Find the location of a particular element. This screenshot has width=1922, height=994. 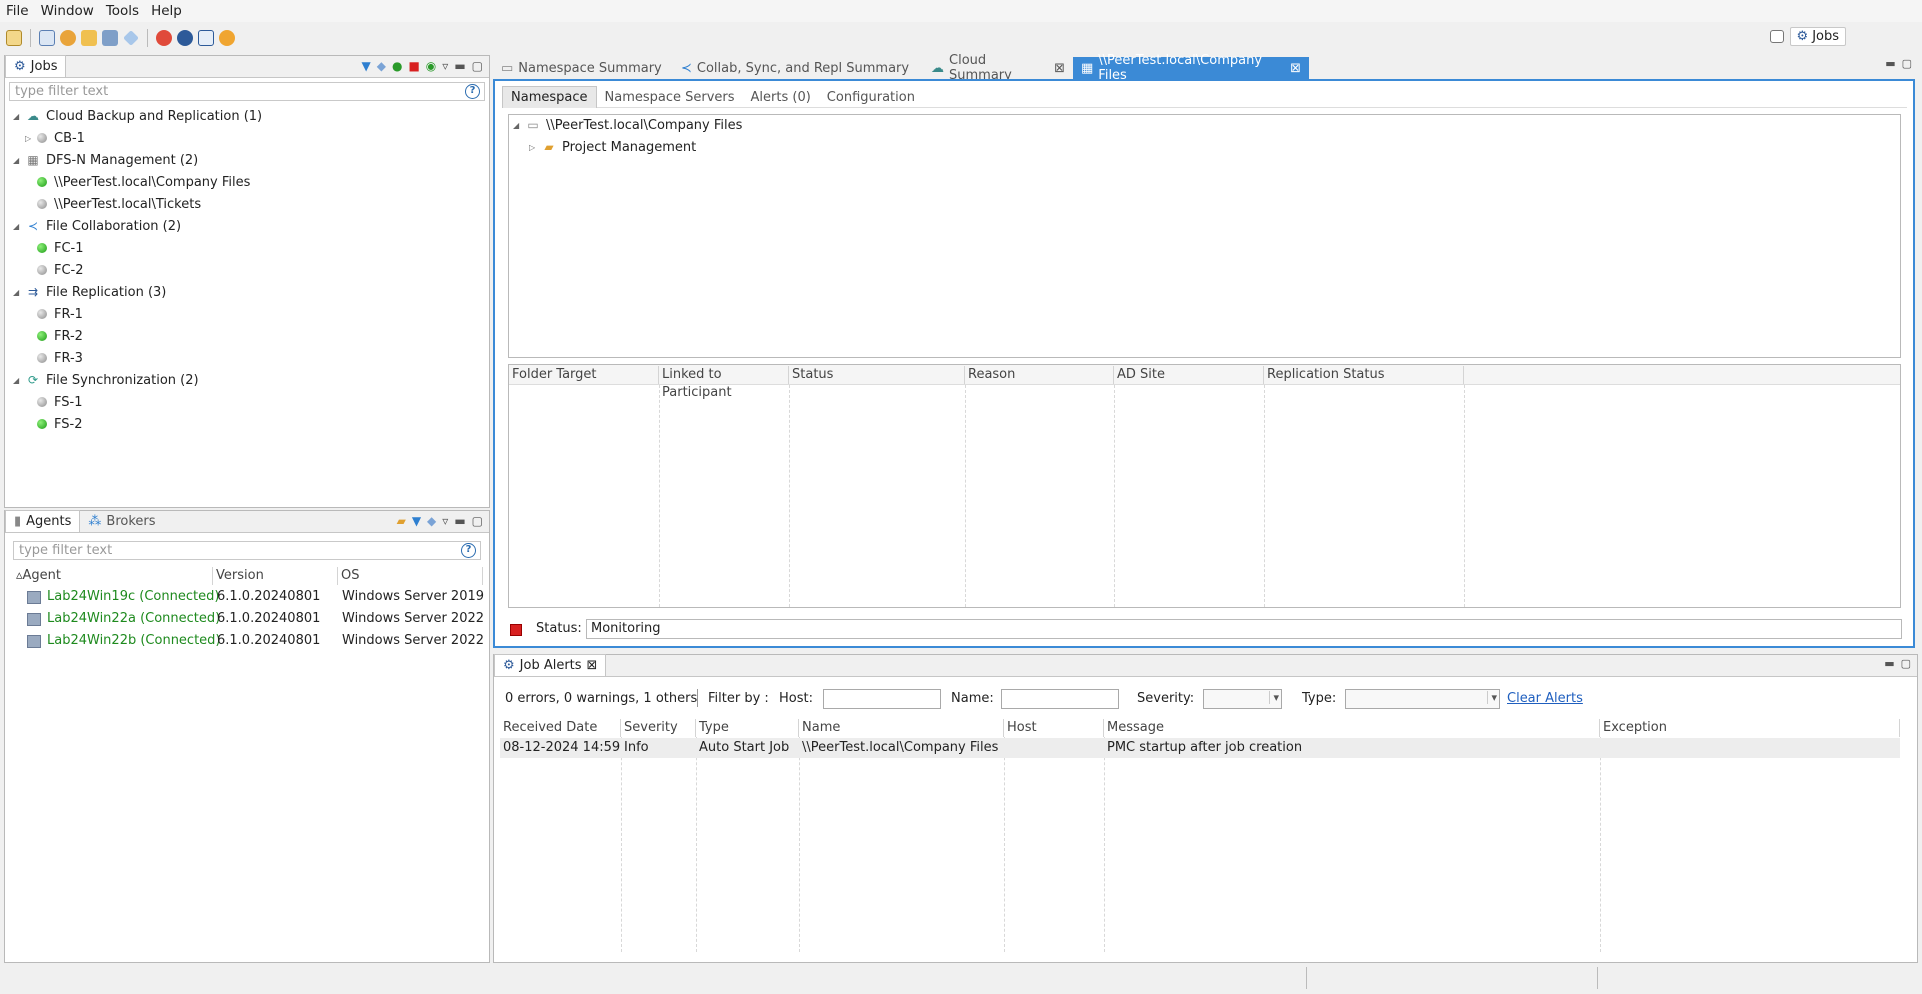

job-item: \\PeerTest.local\Company Files is located at coordinates (137, 182).